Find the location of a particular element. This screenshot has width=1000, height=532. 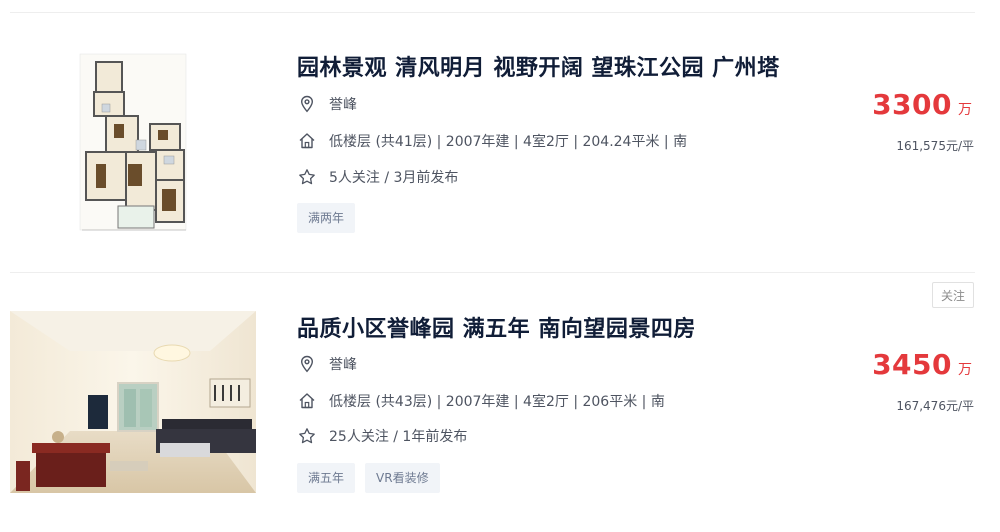

total-price-value: 3300 is located at coordinates (912, 104).